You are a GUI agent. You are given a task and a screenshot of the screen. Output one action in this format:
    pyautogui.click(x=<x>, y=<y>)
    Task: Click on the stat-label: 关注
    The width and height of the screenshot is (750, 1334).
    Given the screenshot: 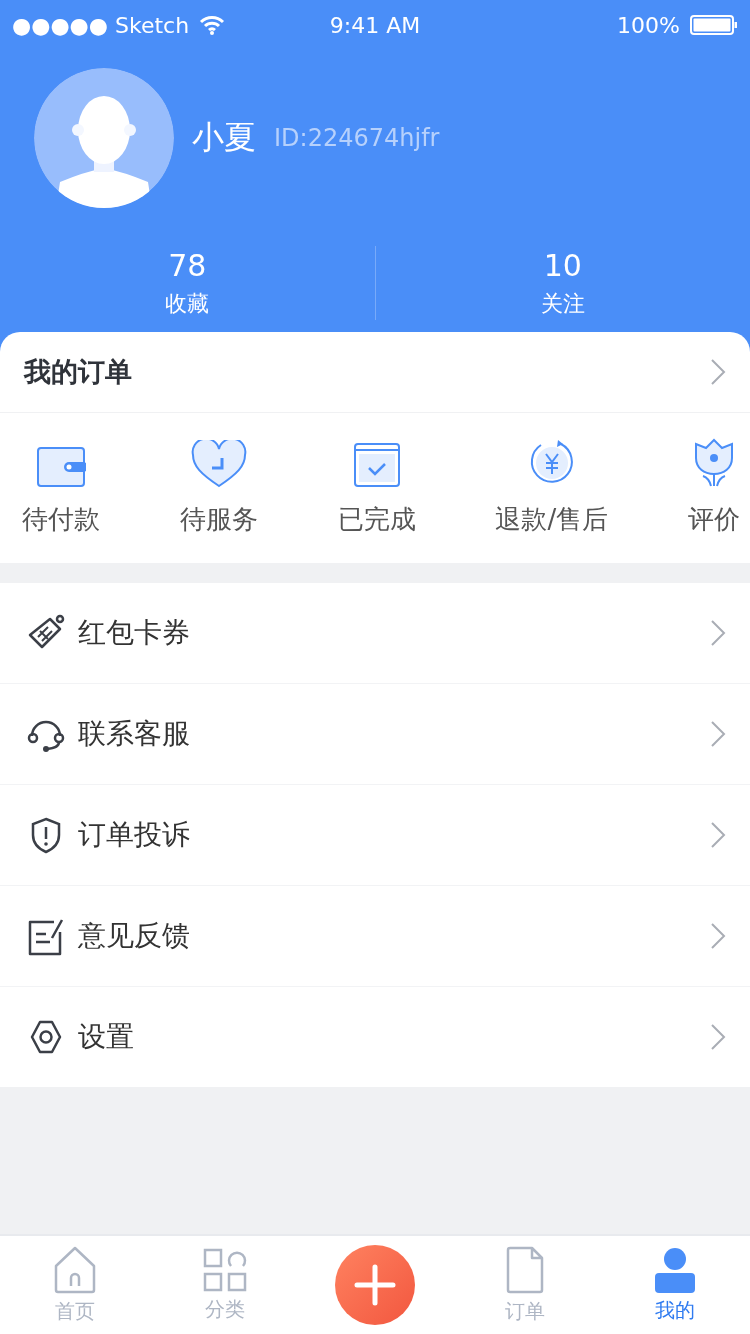 What is the action you would take?
    pyautogui.click(x=562, y=303)
    